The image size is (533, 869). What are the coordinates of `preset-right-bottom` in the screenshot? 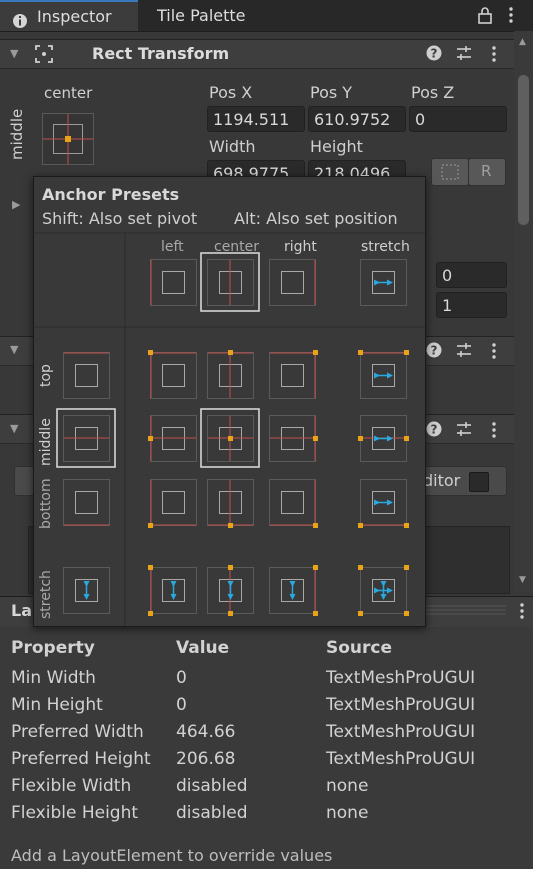 It's located at (294, 504).